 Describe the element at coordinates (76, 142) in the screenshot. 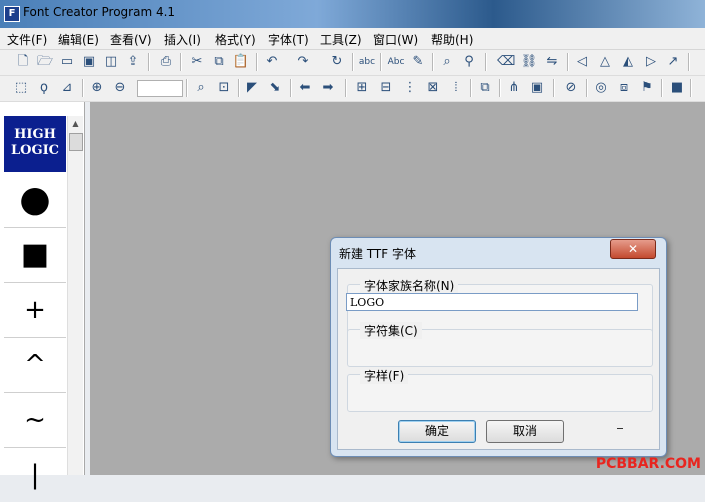

I see `scroll-thumb` at that location.